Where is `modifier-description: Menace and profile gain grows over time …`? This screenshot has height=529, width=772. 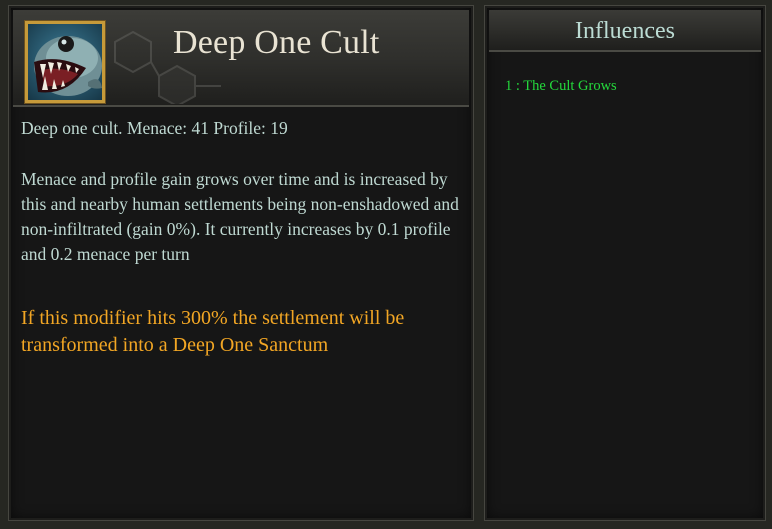
modifier-description: Menace and profile gain grows over time … is located at coordinates (240, 216).